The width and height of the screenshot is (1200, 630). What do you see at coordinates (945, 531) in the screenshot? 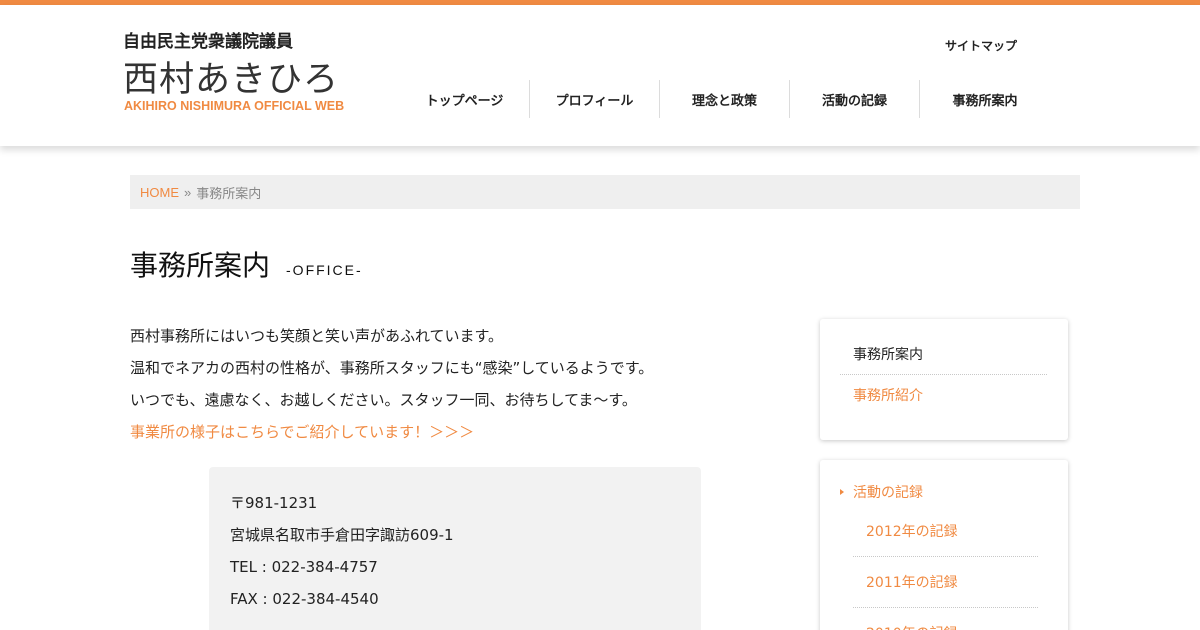
I see `sidebar-item-2012: 2012年の記録` at bounding box center [945, 531].